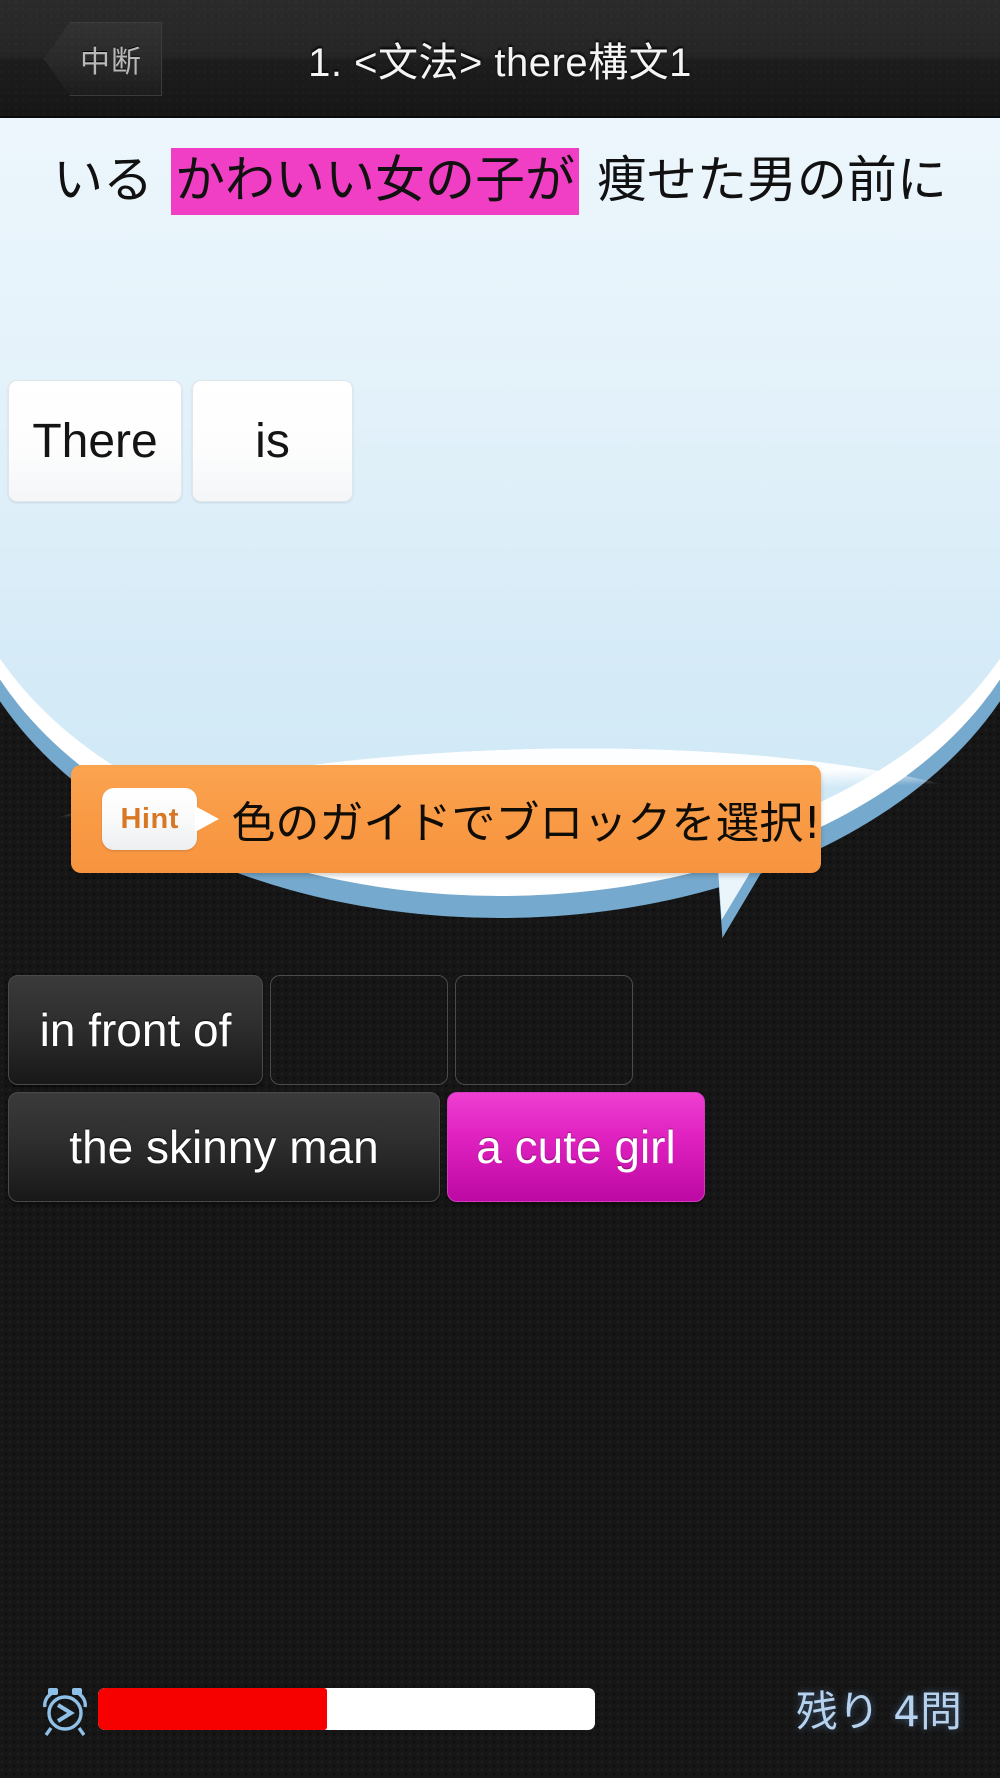  I want to click on prompt-segment-2: 痩せた男の前に, so click(764, 180).